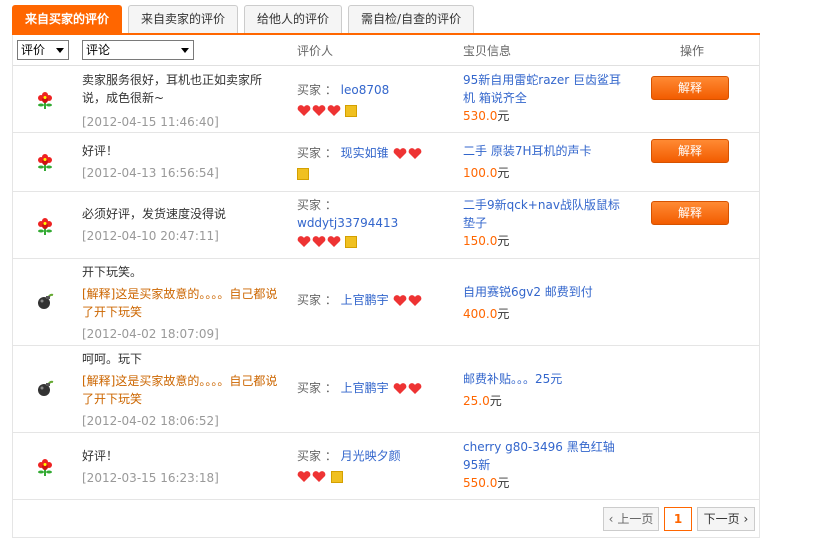 This screenshot has height=548, width=818. Describe the element at coordinates (487, 51) in the screenshot. I see `col-item: 宝贝信息` at that location.